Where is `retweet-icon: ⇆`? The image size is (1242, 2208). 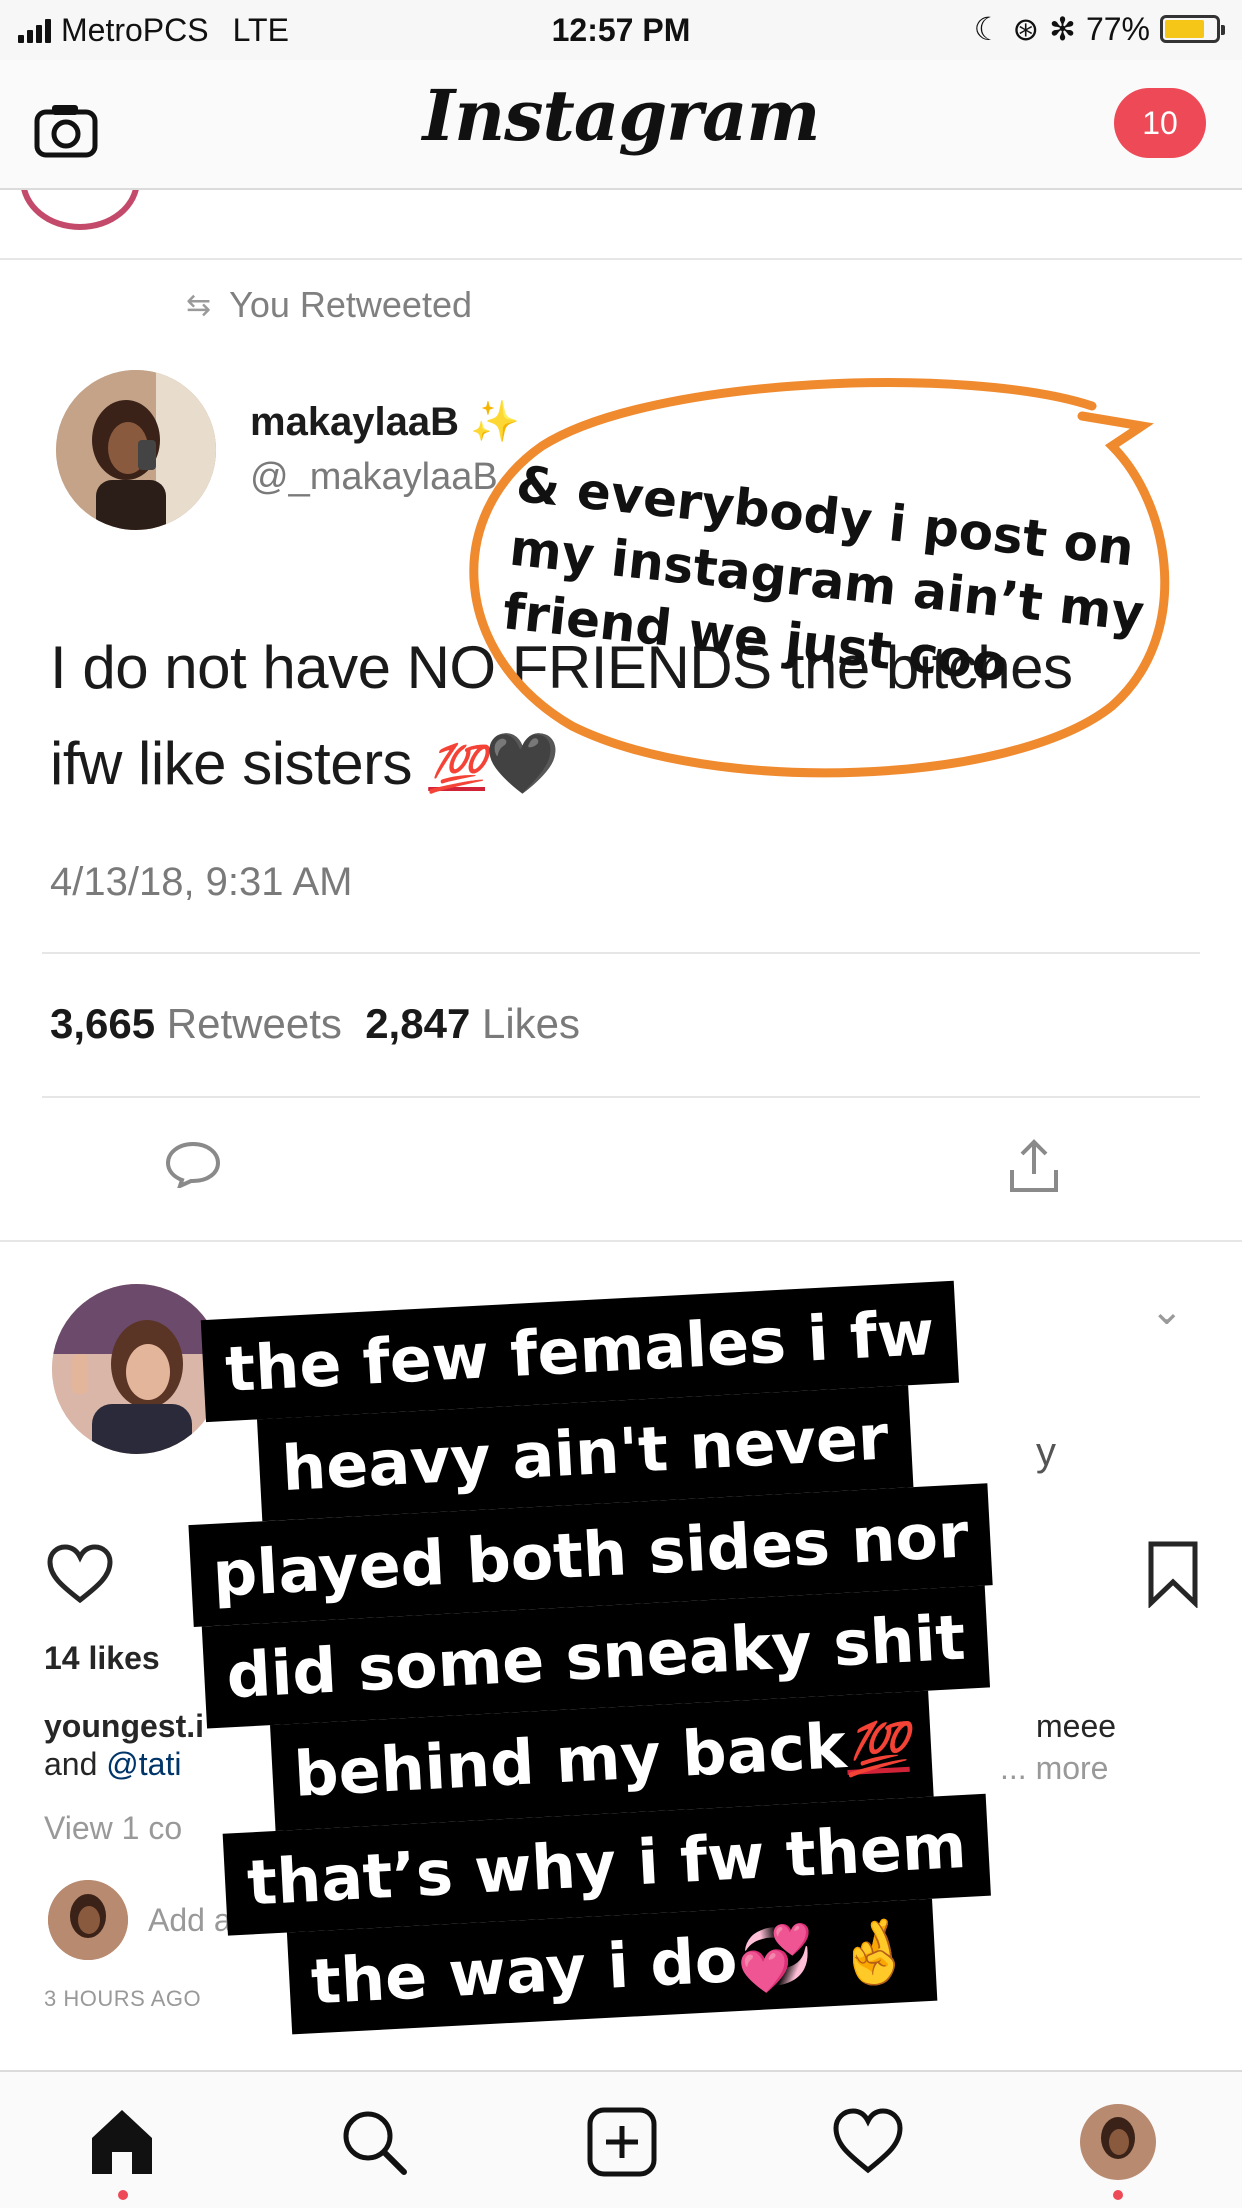 retweet-icon: ⇆ is located at coordinates (199, 305).